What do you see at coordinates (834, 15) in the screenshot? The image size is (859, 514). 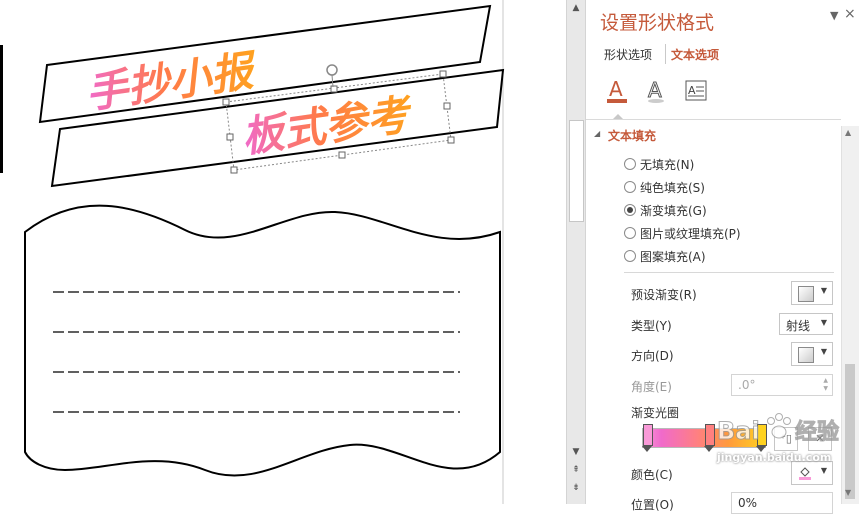 I see `pane-options-dropdown-icon: ▼` at bounding box center [834, 15].